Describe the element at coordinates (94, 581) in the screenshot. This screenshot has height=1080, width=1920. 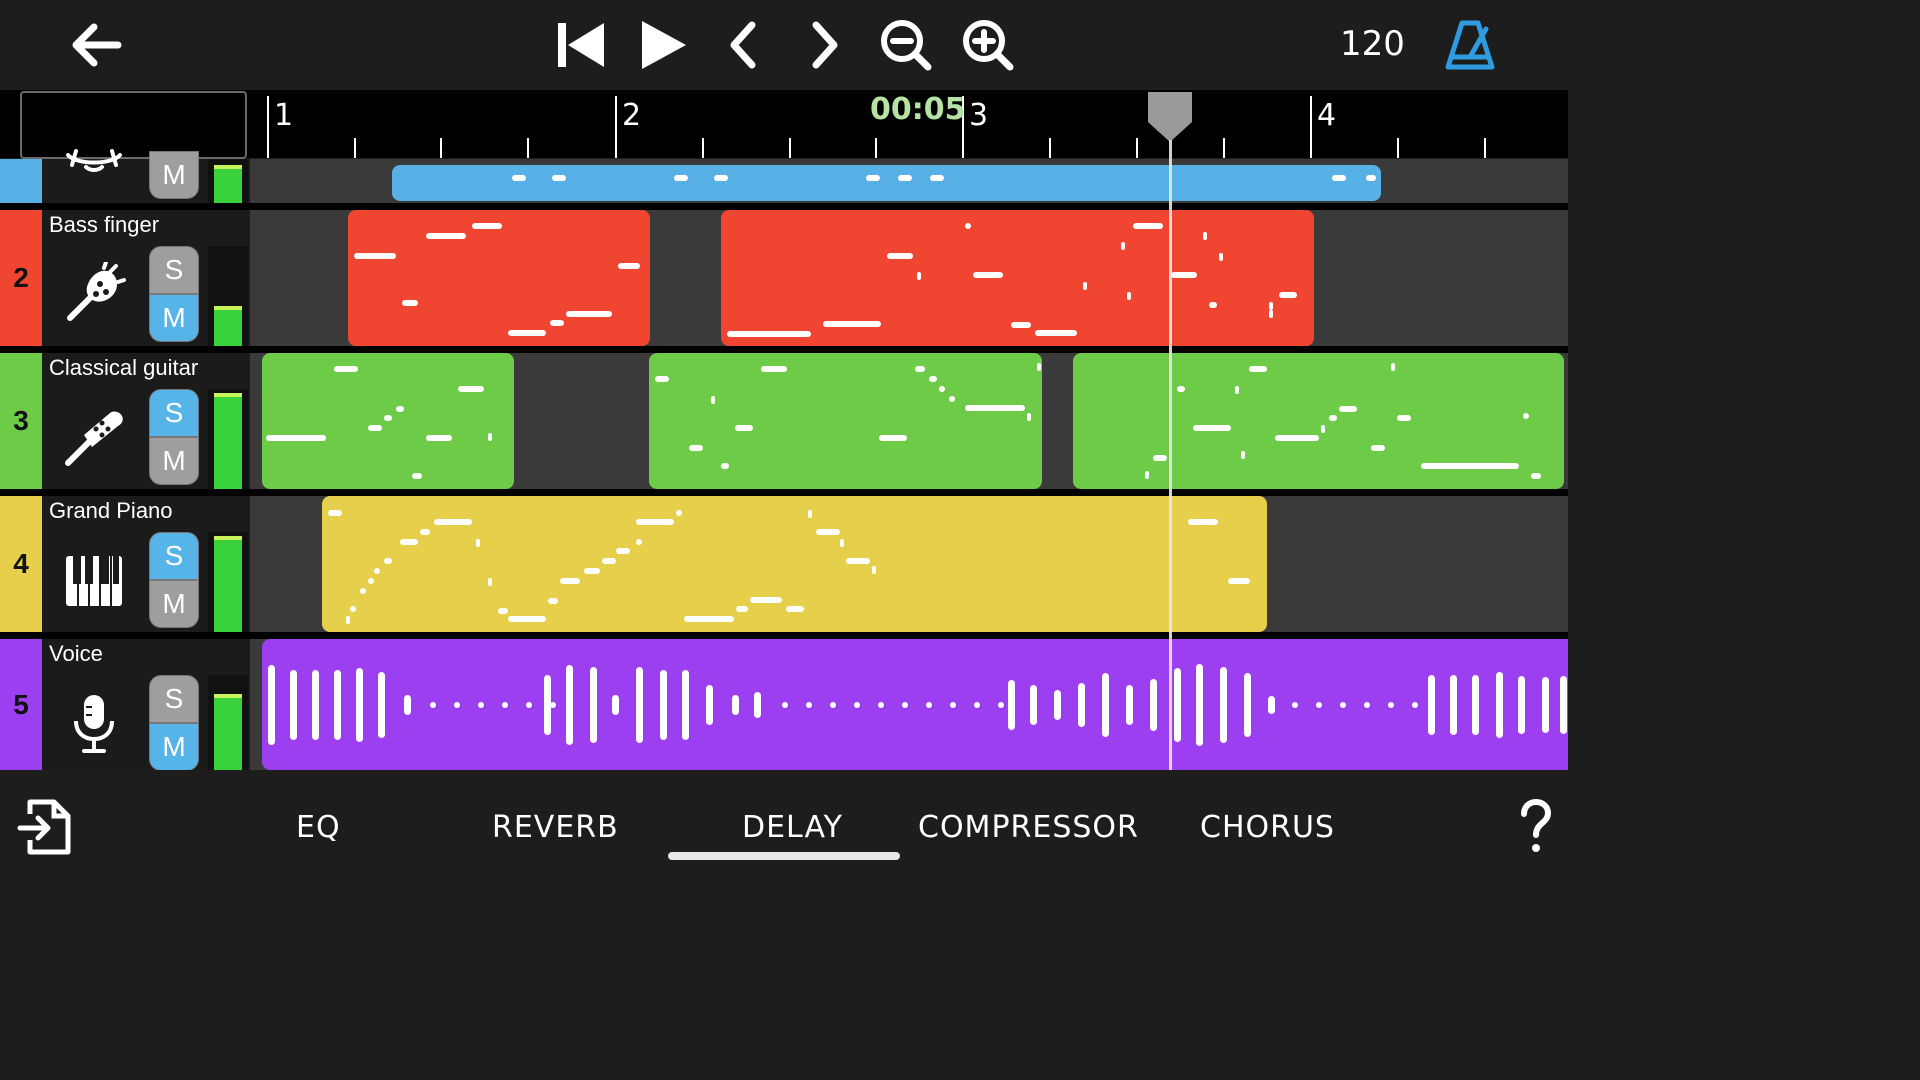
I see `piano-icon` at that location.